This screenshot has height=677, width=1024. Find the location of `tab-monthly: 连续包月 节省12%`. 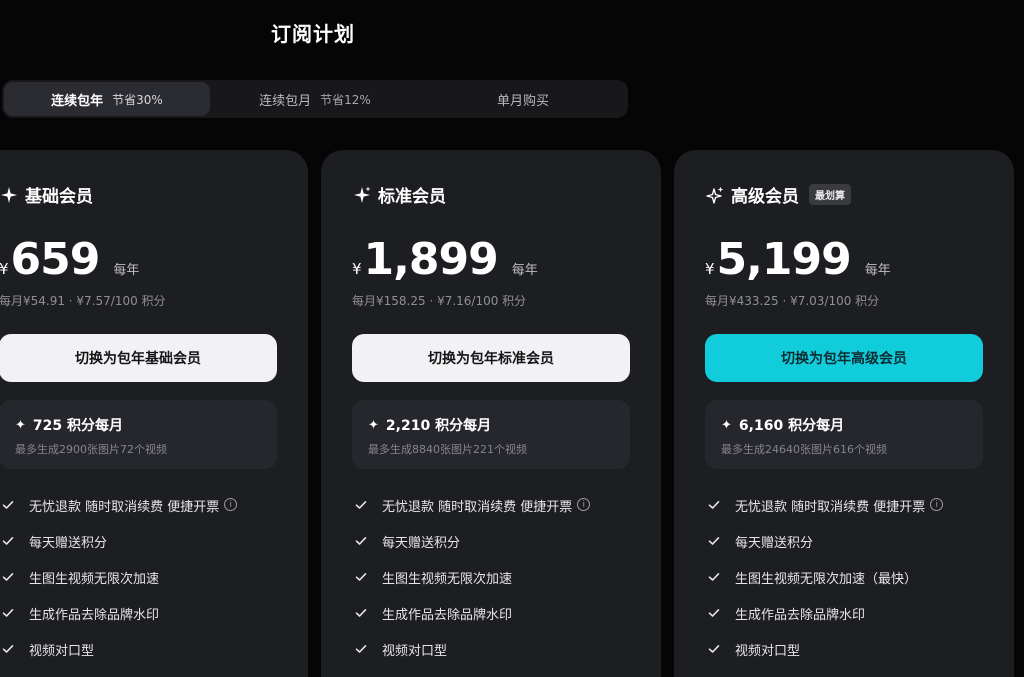

tab-monthly: 连续包月 节省12% is located at coordinates (315, 99).